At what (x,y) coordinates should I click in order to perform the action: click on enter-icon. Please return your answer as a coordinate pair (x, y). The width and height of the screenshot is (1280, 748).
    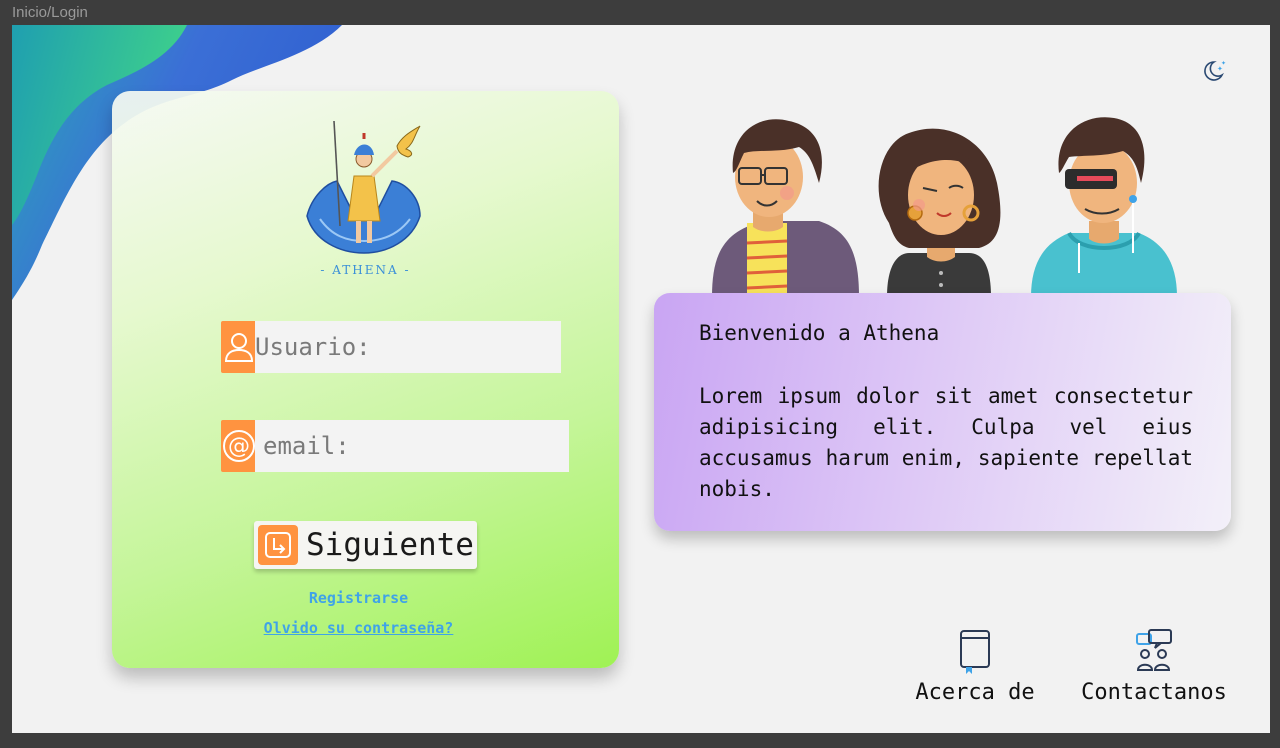
    Looking at the image, I should click on (278, 545).